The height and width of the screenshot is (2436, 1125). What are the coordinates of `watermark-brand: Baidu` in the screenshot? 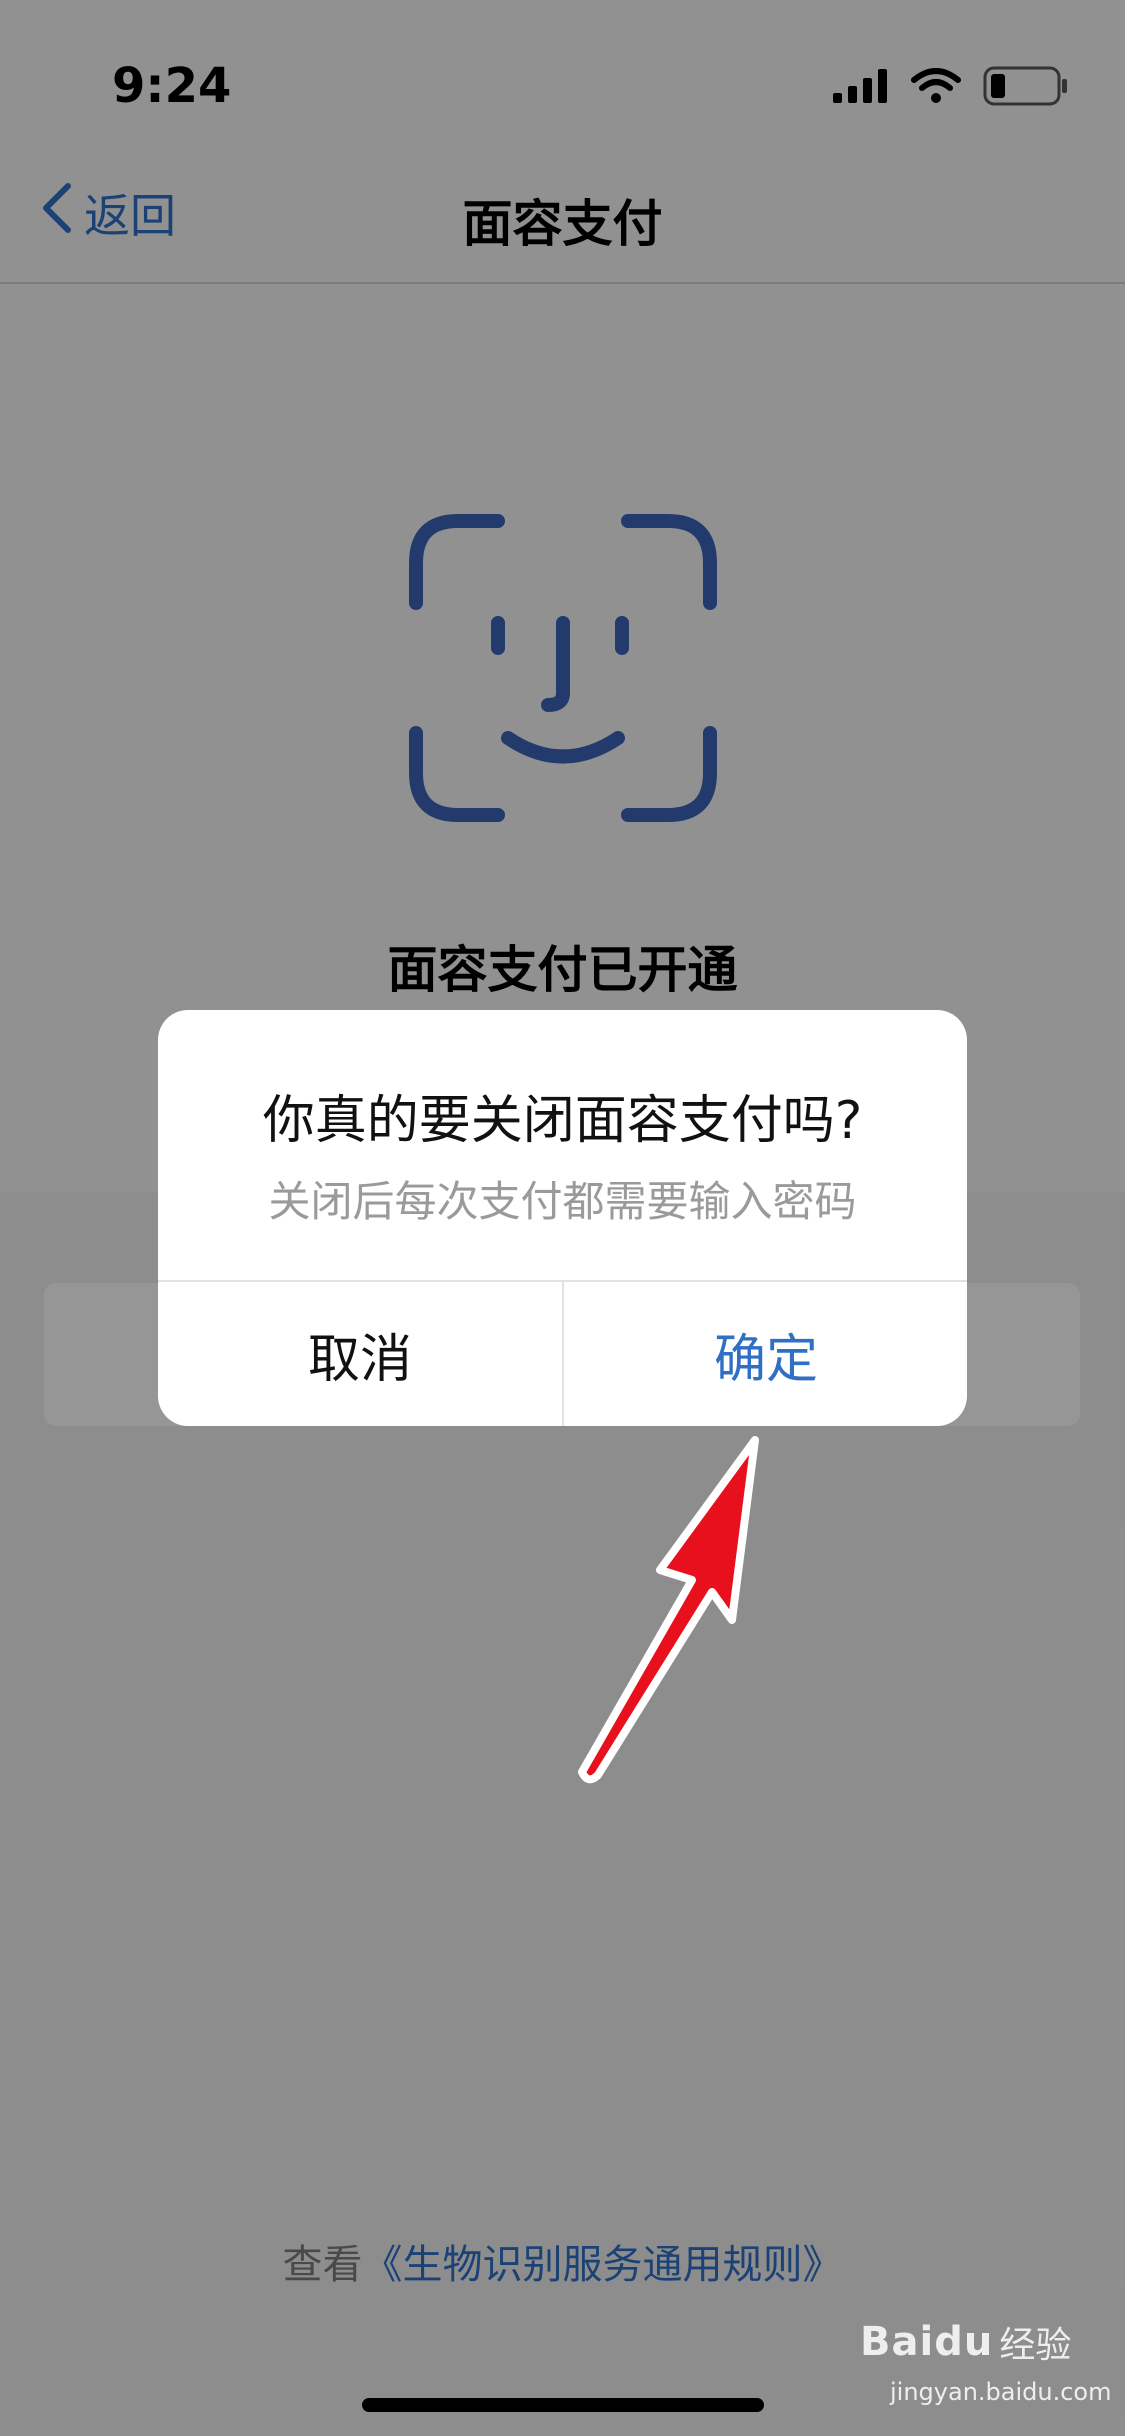 It's located at (927, 2342).